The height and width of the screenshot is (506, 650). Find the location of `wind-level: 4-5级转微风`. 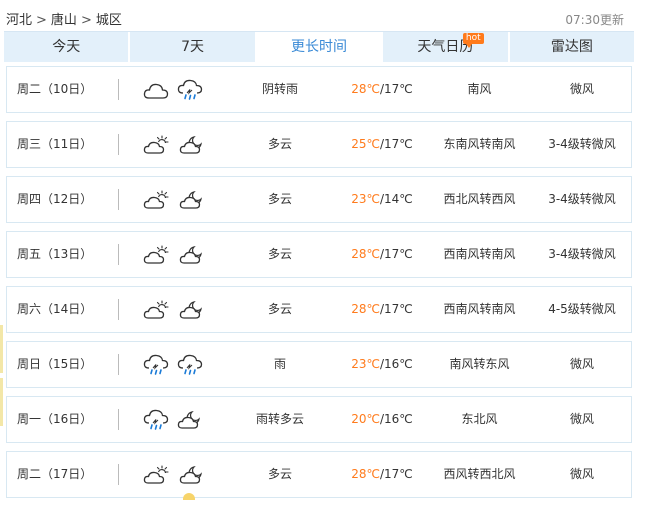

wind-level: 4-5级转微风 is located at coordinates (582, 309).